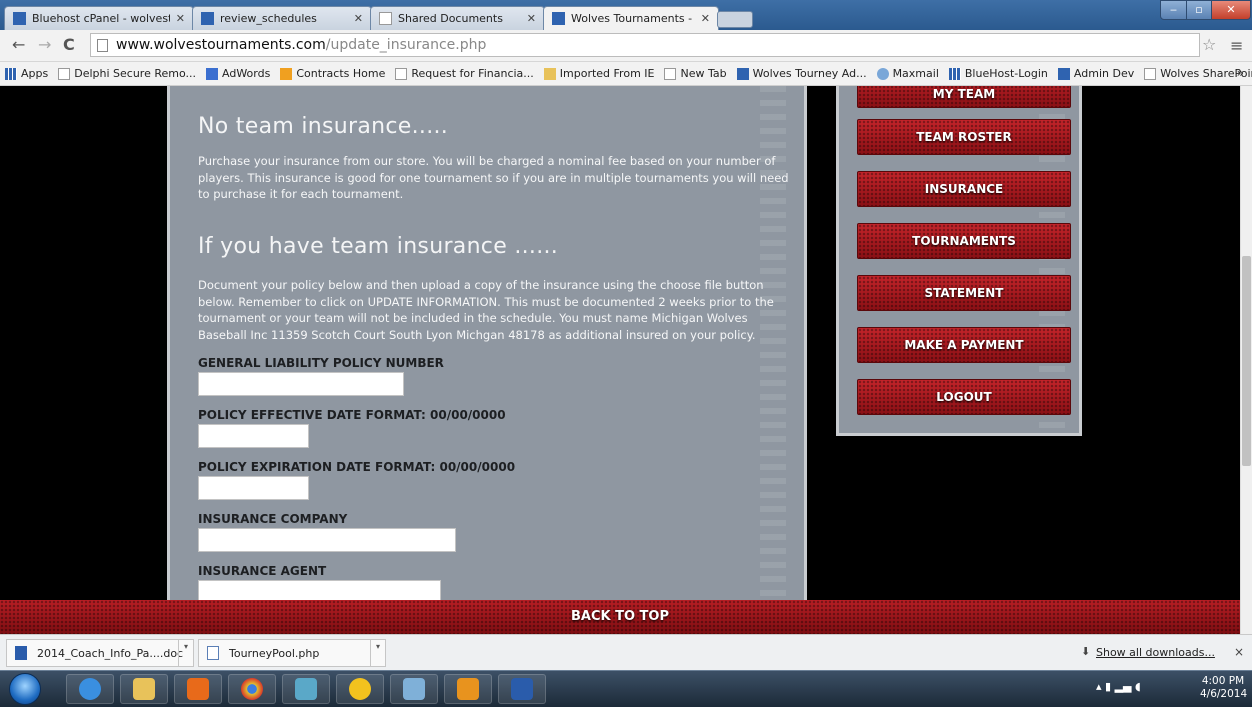 The width and height of the screenshot is (1252, 707). I want to click on taskbar-internet-explorer, so click(90, 689).